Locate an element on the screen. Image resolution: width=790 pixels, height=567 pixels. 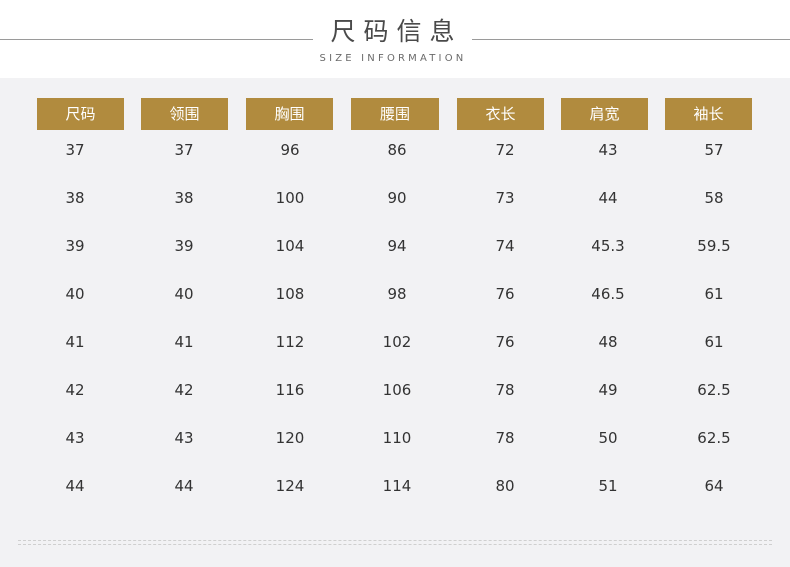
table-cell: 124 is located at coordinates (290, 486).